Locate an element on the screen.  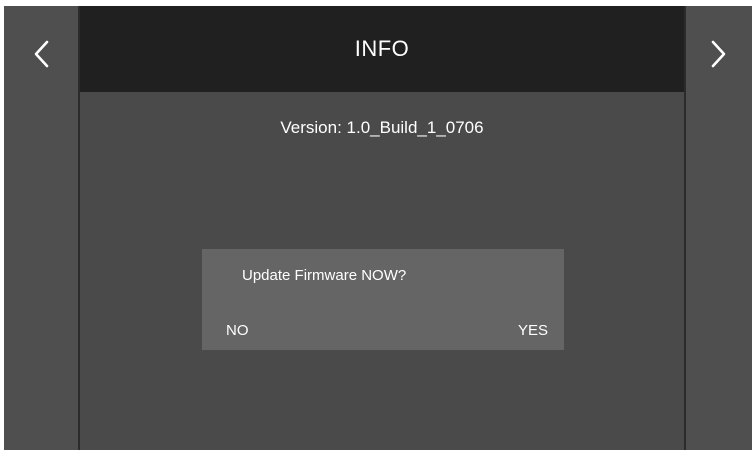
no-button: NO is located at coordinates (237, 330).